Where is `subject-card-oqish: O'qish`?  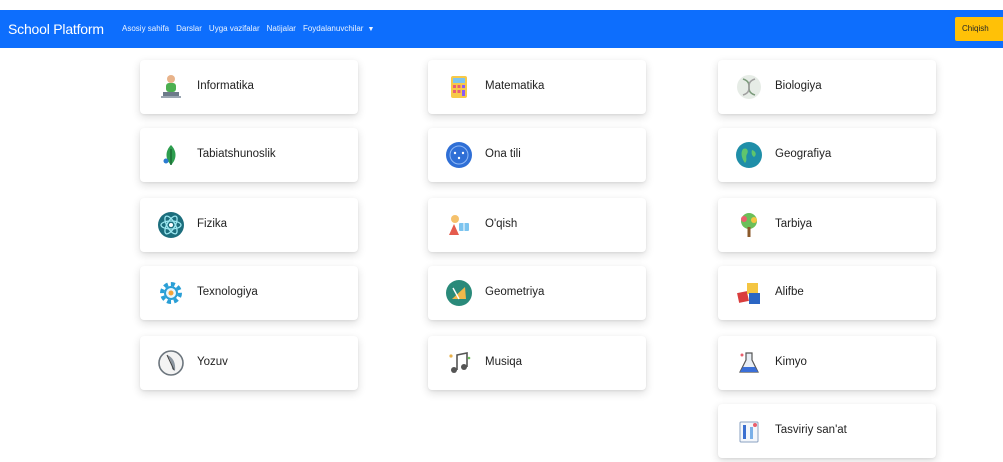
subject-card-oqish: O'qish is located at coordinates (537, 225).